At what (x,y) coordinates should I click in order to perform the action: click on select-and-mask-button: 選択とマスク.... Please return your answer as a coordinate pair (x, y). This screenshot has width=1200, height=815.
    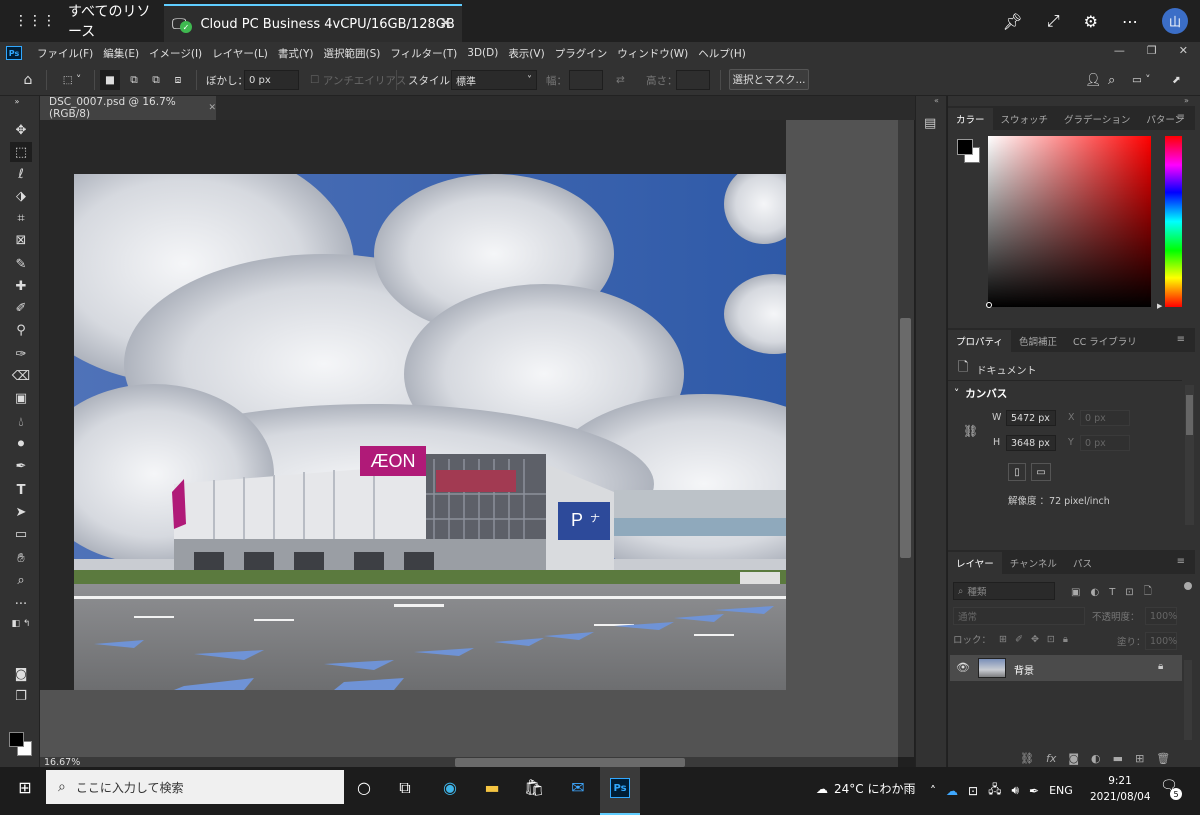
    Looking at the image, I should click on (769, 79).